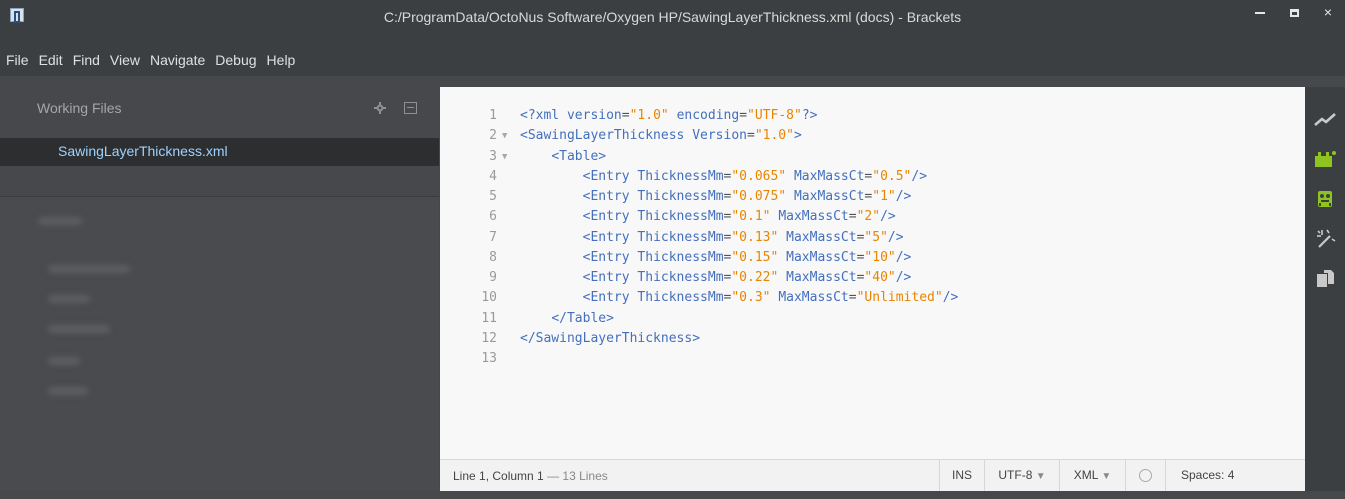 This screenshot has width=1345, height=499. What do you see at coordinates (579, 156) in the screenshot?
I see `code-text: <Table>` at bounding box center [579, 156].